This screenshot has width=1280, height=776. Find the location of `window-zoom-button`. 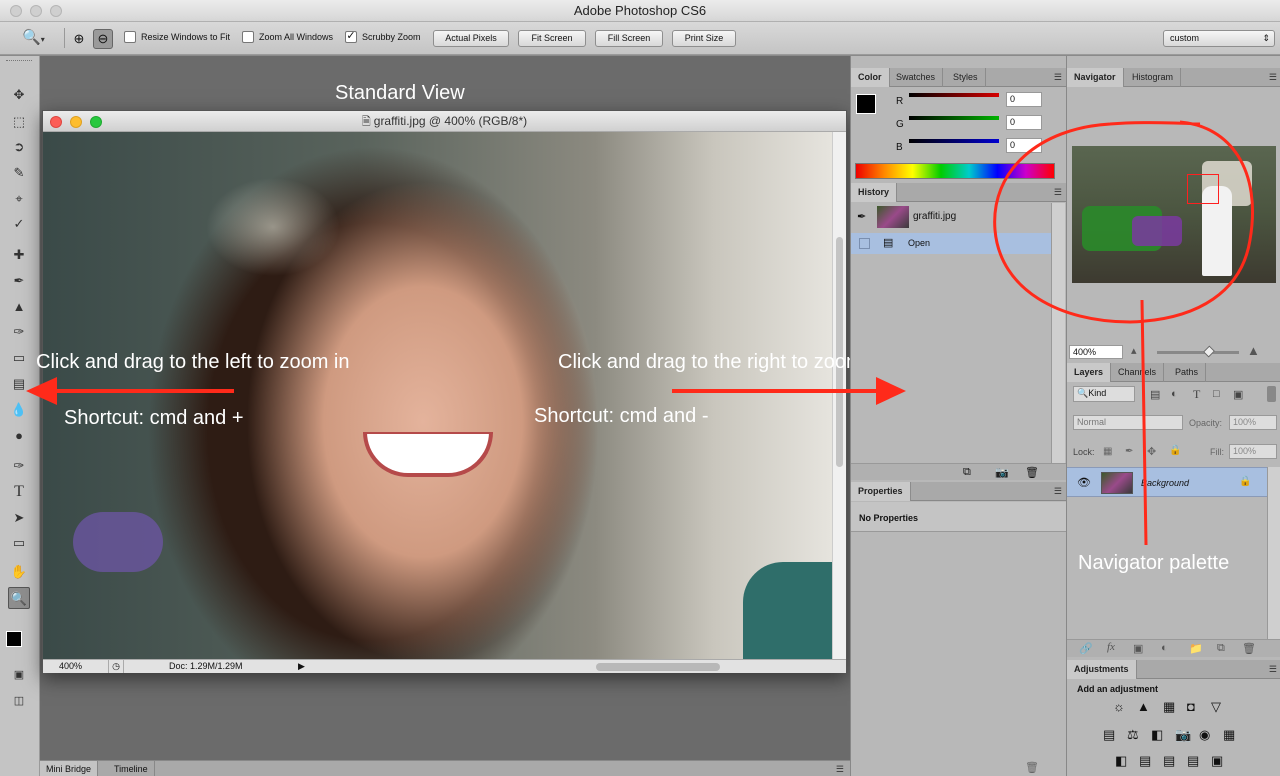

window-zoom-button is located at coordinates (56, 11).